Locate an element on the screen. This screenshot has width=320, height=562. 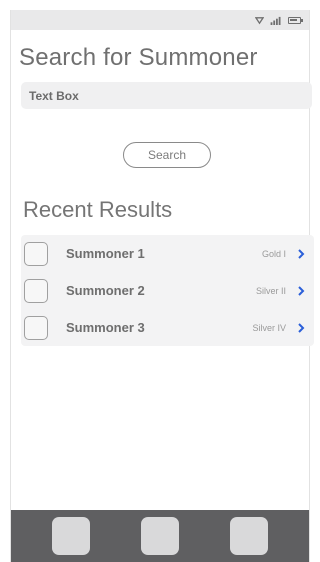
signal-icon is located at coordinates (276, 20).